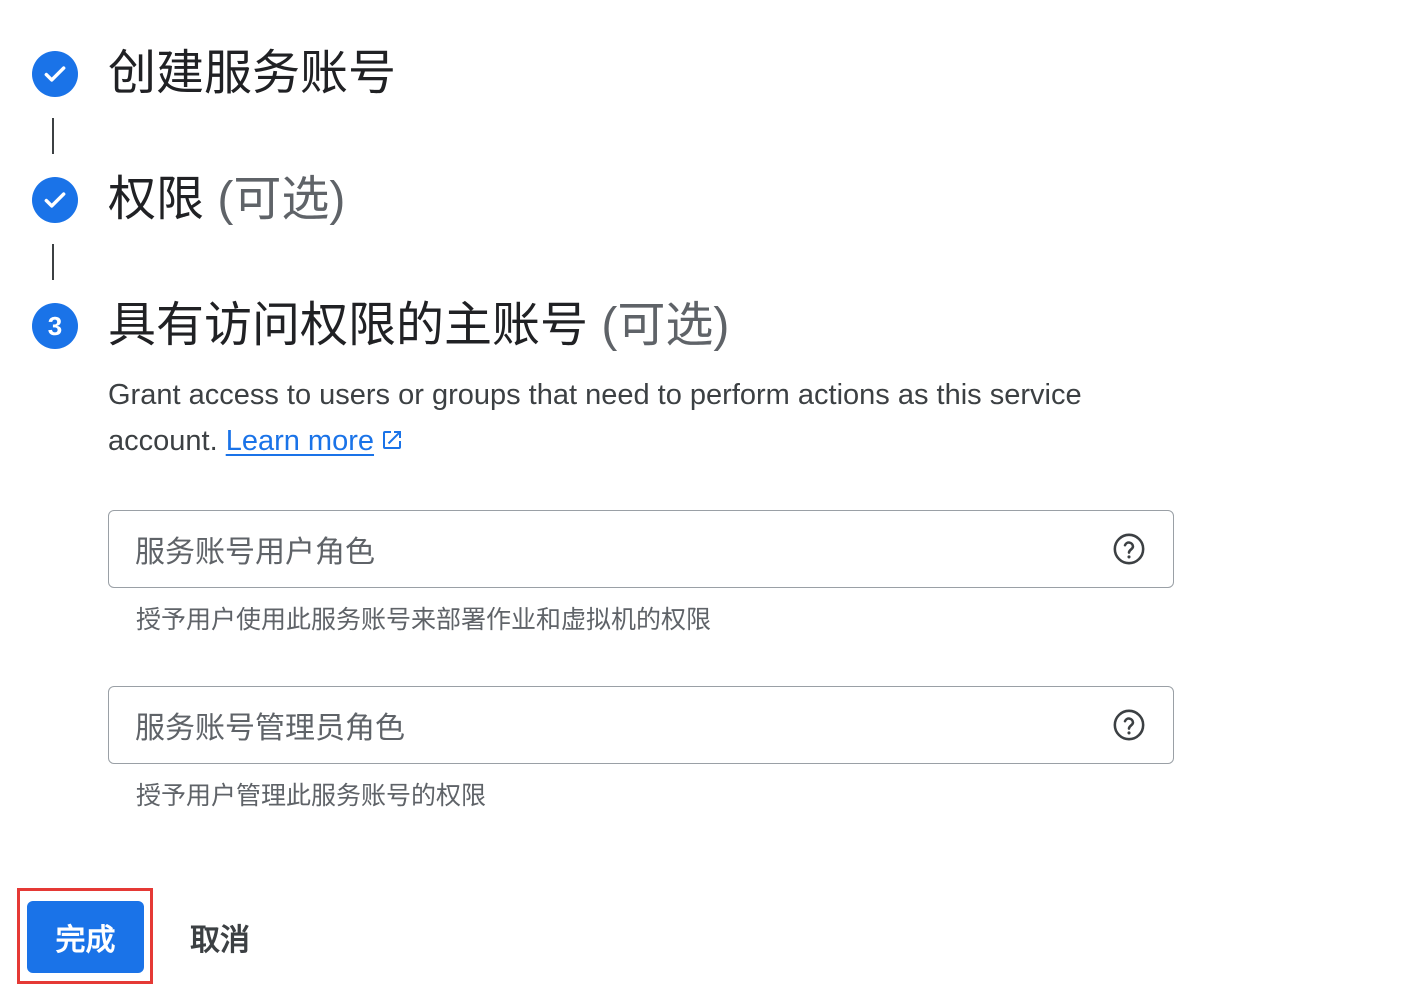 Image resolution: width=1410 pixels, height=1001 pixels. Describe the element at coordinates (641, 549) in the screenshot. I see `service-account-user-role-field: 服务账号用户角色` at that location.